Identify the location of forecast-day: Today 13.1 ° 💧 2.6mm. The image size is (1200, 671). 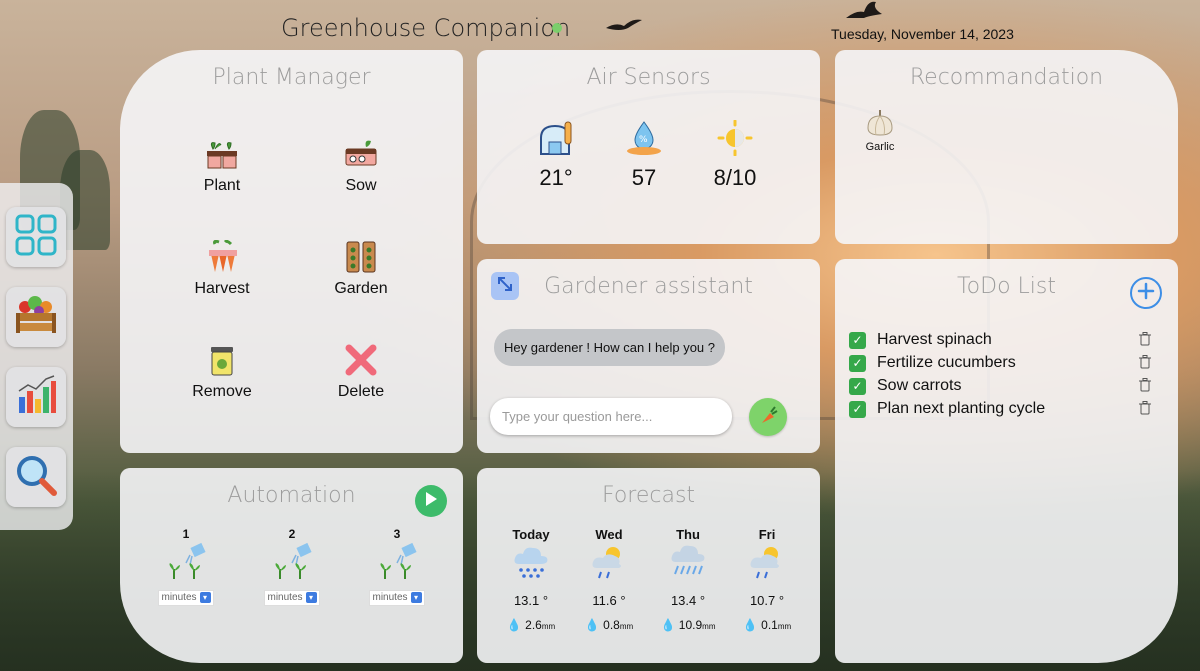
(531, 579).